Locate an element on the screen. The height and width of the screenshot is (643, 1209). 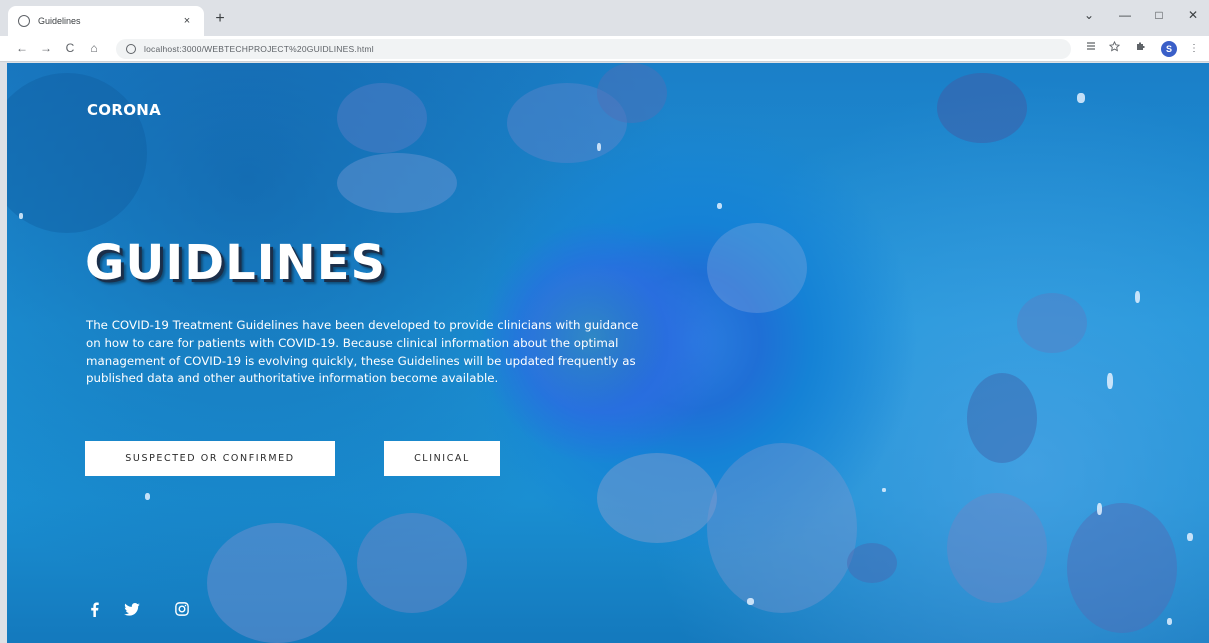
forward-button: → is located at coordinates (46, 48).